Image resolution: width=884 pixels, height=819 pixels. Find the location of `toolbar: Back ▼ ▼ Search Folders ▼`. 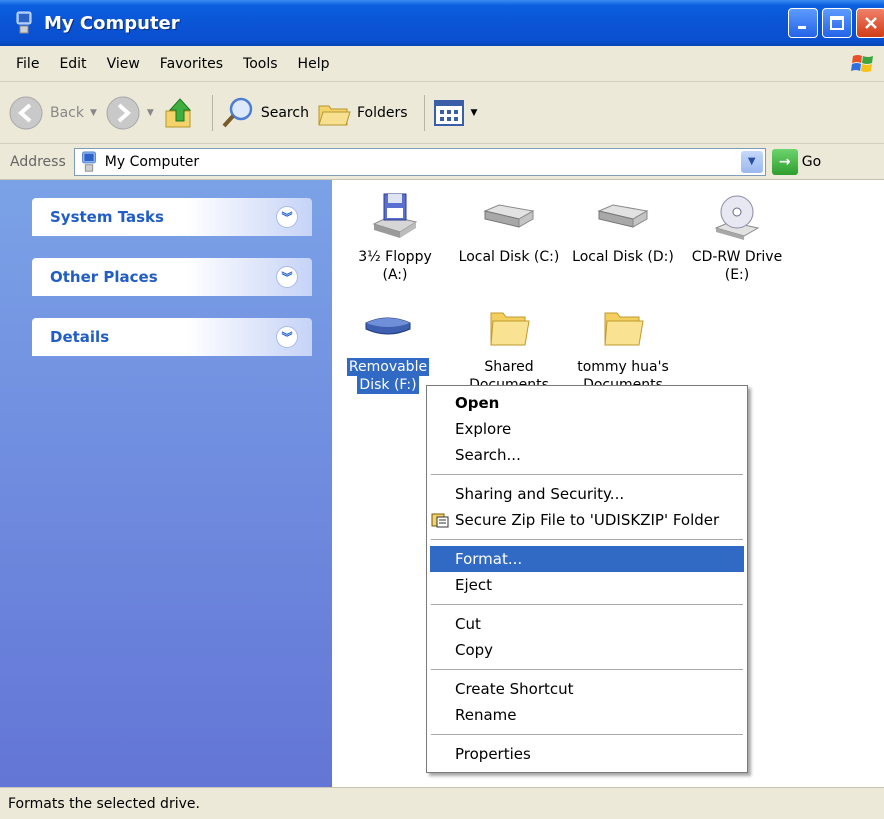

toolbar: Back ▼ ▼ Search Folders ▼ is located at coordinates (442, 113).